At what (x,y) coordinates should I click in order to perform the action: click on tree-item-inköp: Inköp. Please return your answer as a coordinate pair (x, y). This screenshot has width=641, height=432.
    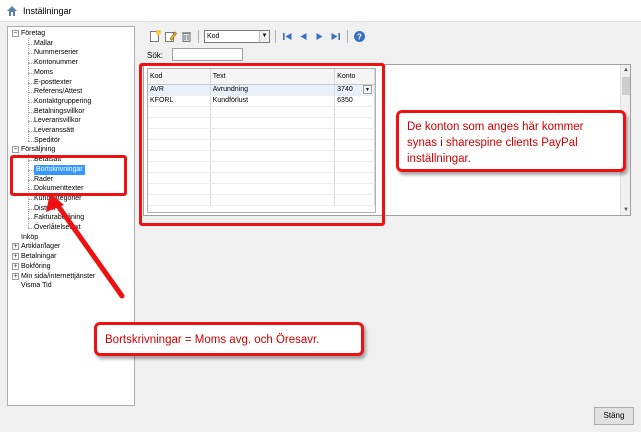
    Looking at the image, I should click on (29, 238).